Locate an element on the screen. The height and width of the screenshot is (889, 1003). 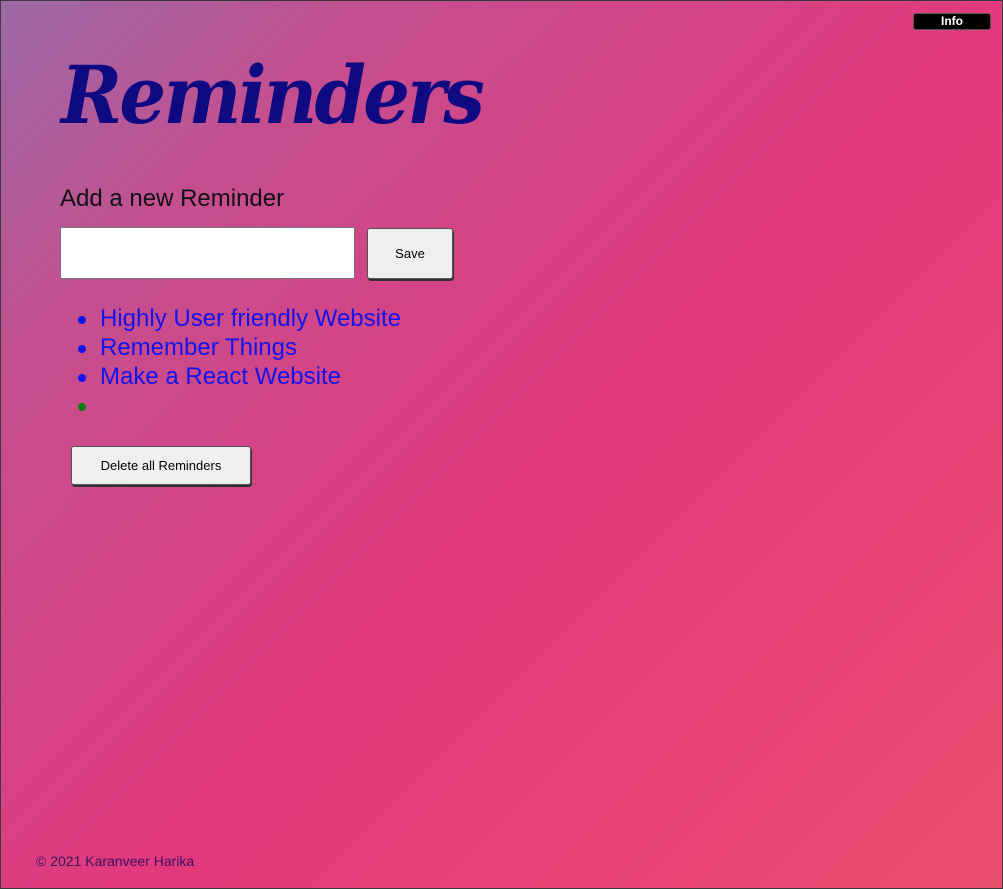
reminder-item: Make a React Website is located at coordinates (239, 376).